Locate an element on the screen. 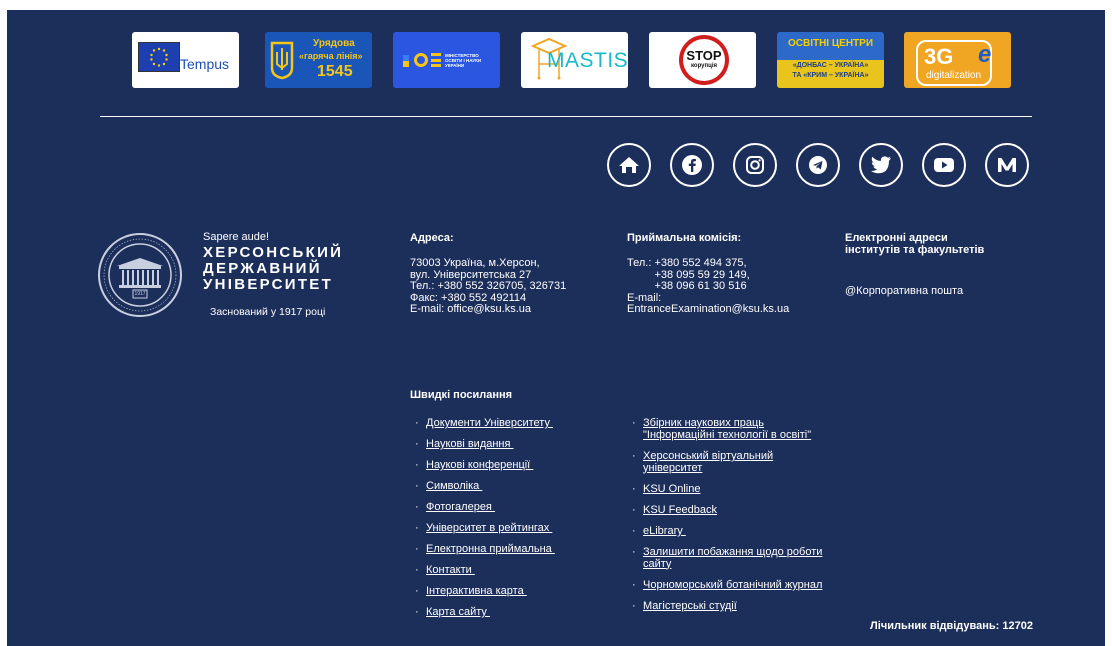 The width and height of the screenshot is (1112, 646). ministry-mark-icon is located at coordinates (421, 60).